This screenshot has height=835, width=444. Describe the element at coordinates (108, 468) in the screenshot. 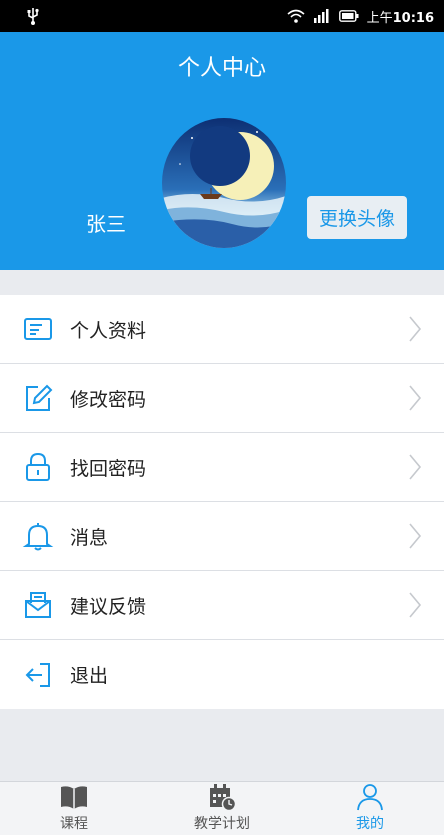

I see `menu-item-label: 找回密码` at that location.